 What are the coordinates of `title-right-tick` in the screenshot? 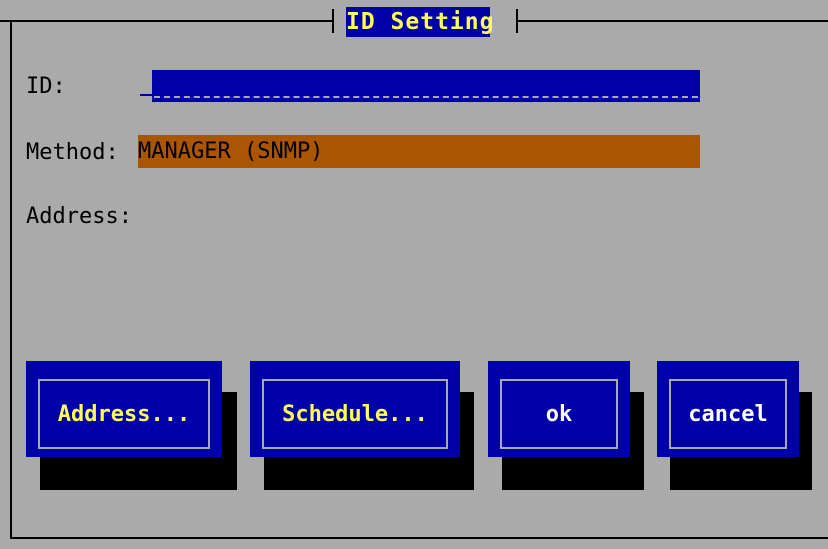 It's located at (517, 21).